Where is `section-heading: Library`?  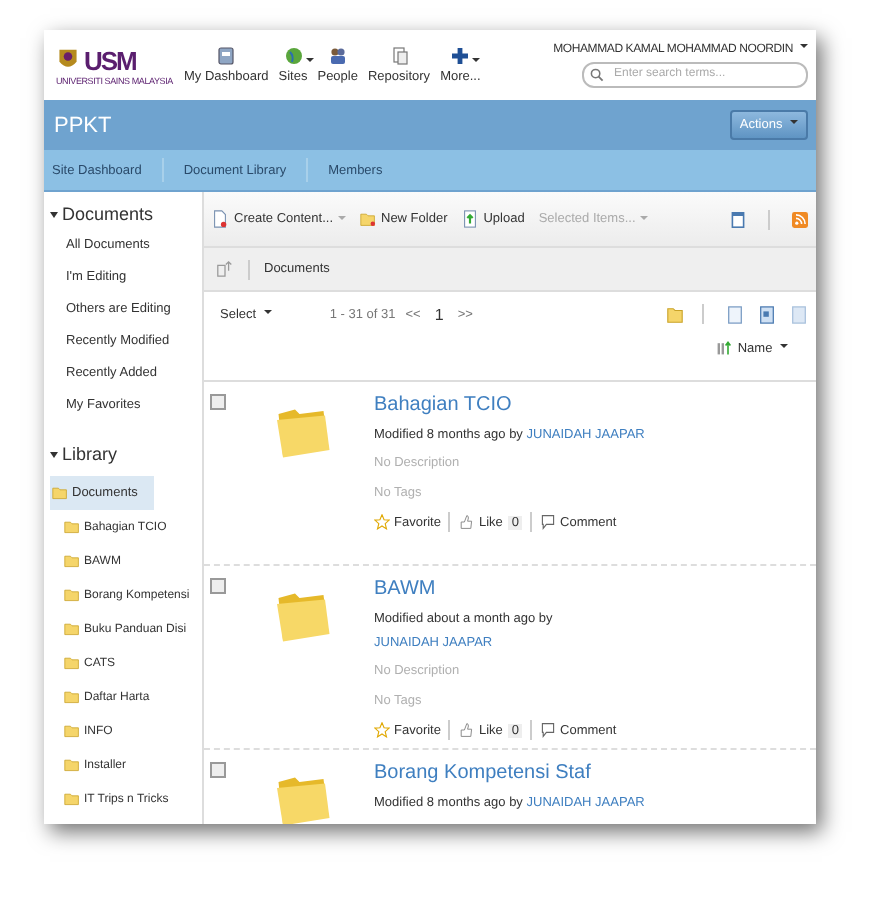
section-heading: Library is located at coordinates (126, 454).